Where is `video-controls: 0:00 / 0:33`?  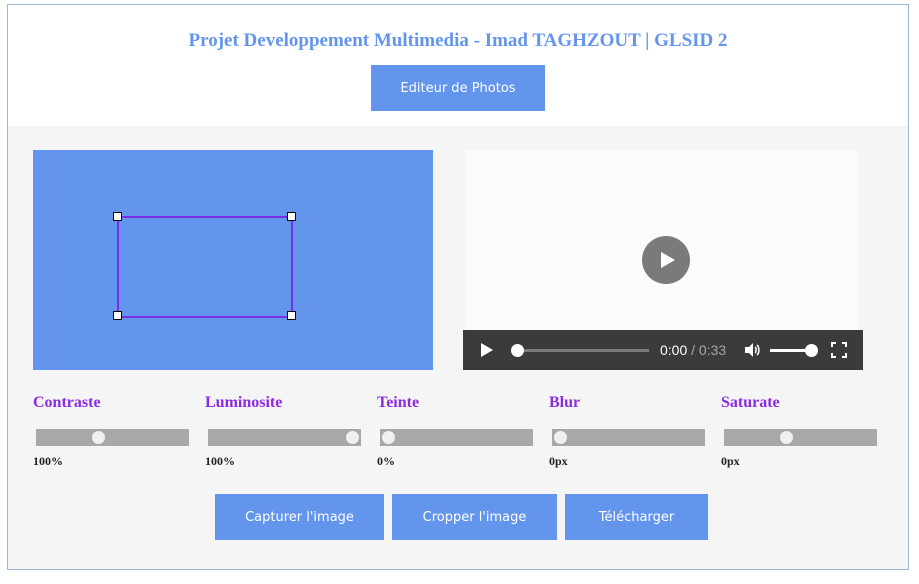 video-controls: 0:00 / 0:33 is located at coordinates (663, 350).